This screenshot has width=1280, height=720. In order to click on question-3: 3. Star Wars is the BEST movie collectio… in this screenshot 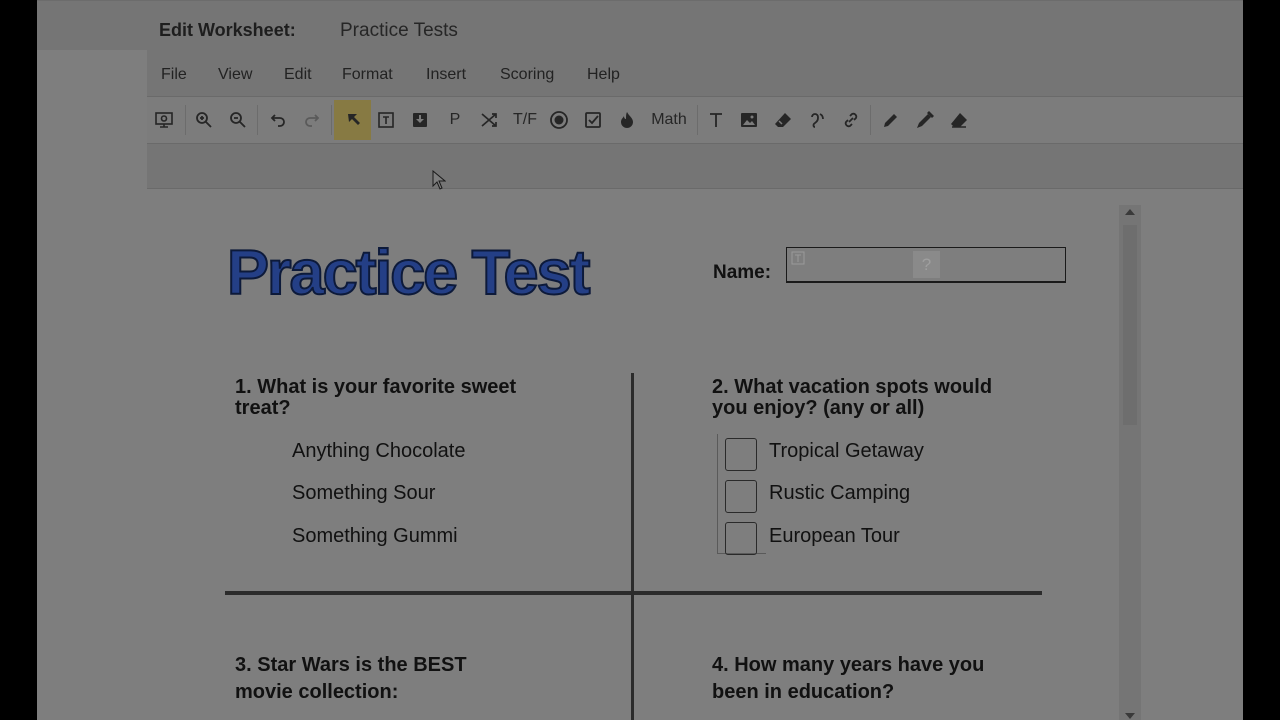, I will do `click(351, 679)`.